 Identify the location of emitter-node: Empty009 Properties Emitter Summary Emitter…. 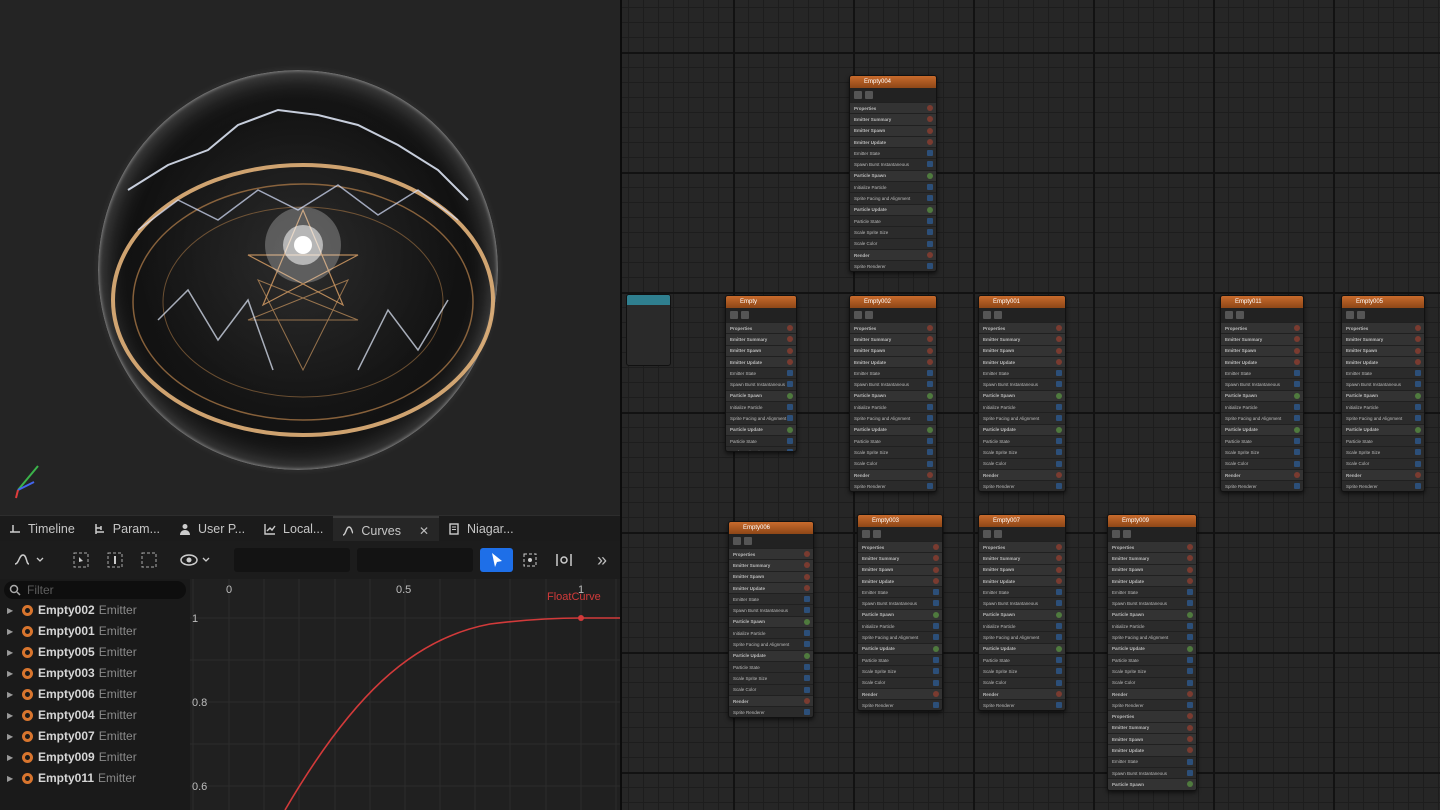
(1152, 652).